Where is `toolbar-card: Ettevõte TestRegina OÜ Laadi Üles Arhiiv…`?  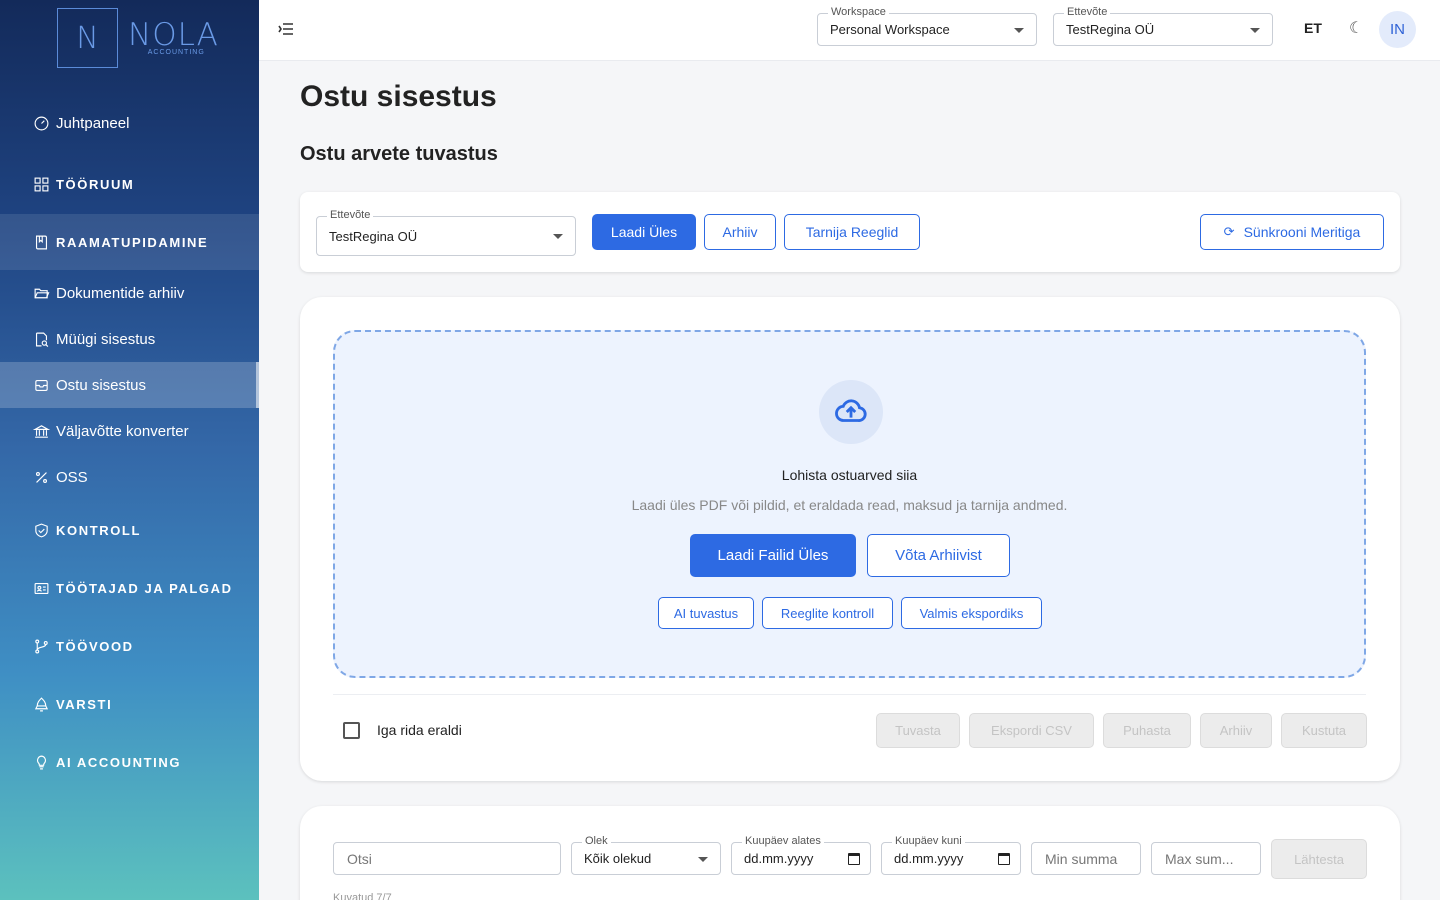 toolbar-card: Ettevõte TestRegina OÜ Laadi Üles Arhiiv… is located at coordinates (850, 232).